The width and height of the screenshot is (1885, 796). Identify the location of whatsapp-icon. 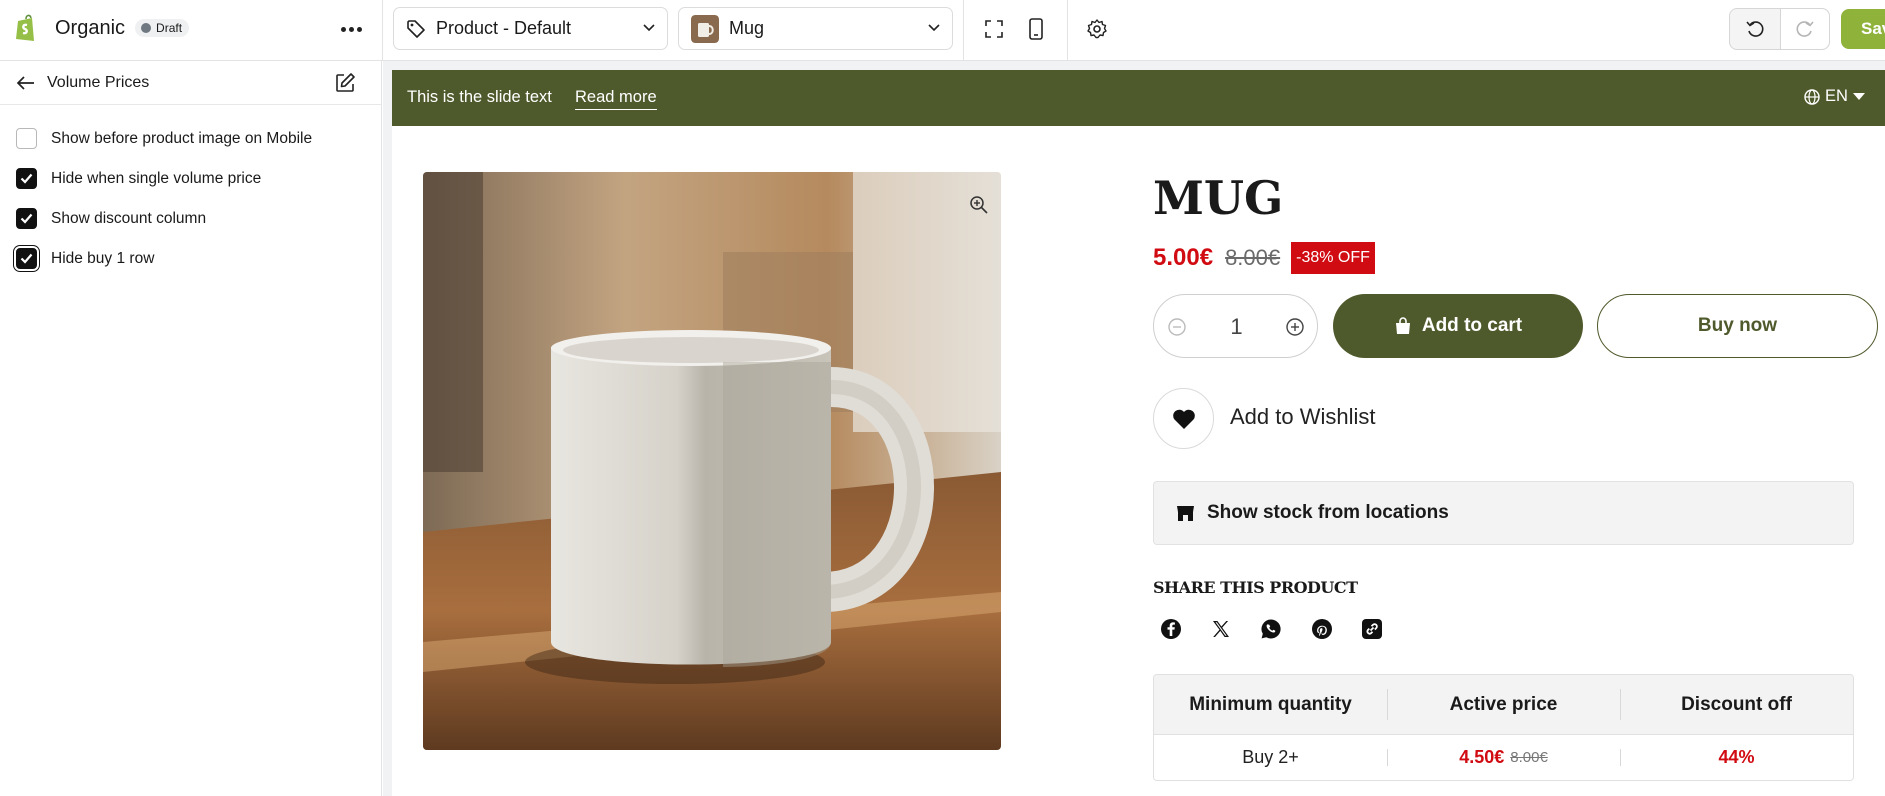
(1271, 629).